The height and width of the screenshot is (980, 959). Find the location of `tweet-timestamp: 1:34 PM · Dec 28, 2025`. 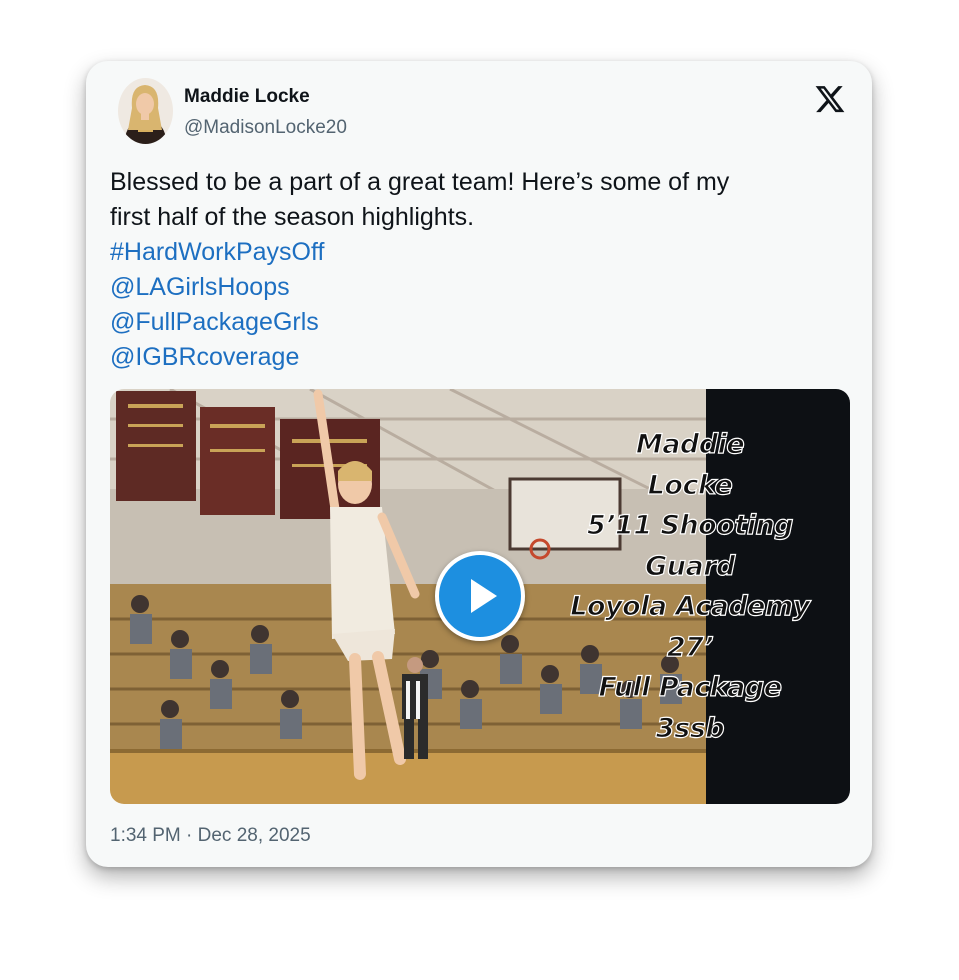

tweet-timestamp: 1:34 PM · Dec 28, 2025 is located at coordinates (210, 836).